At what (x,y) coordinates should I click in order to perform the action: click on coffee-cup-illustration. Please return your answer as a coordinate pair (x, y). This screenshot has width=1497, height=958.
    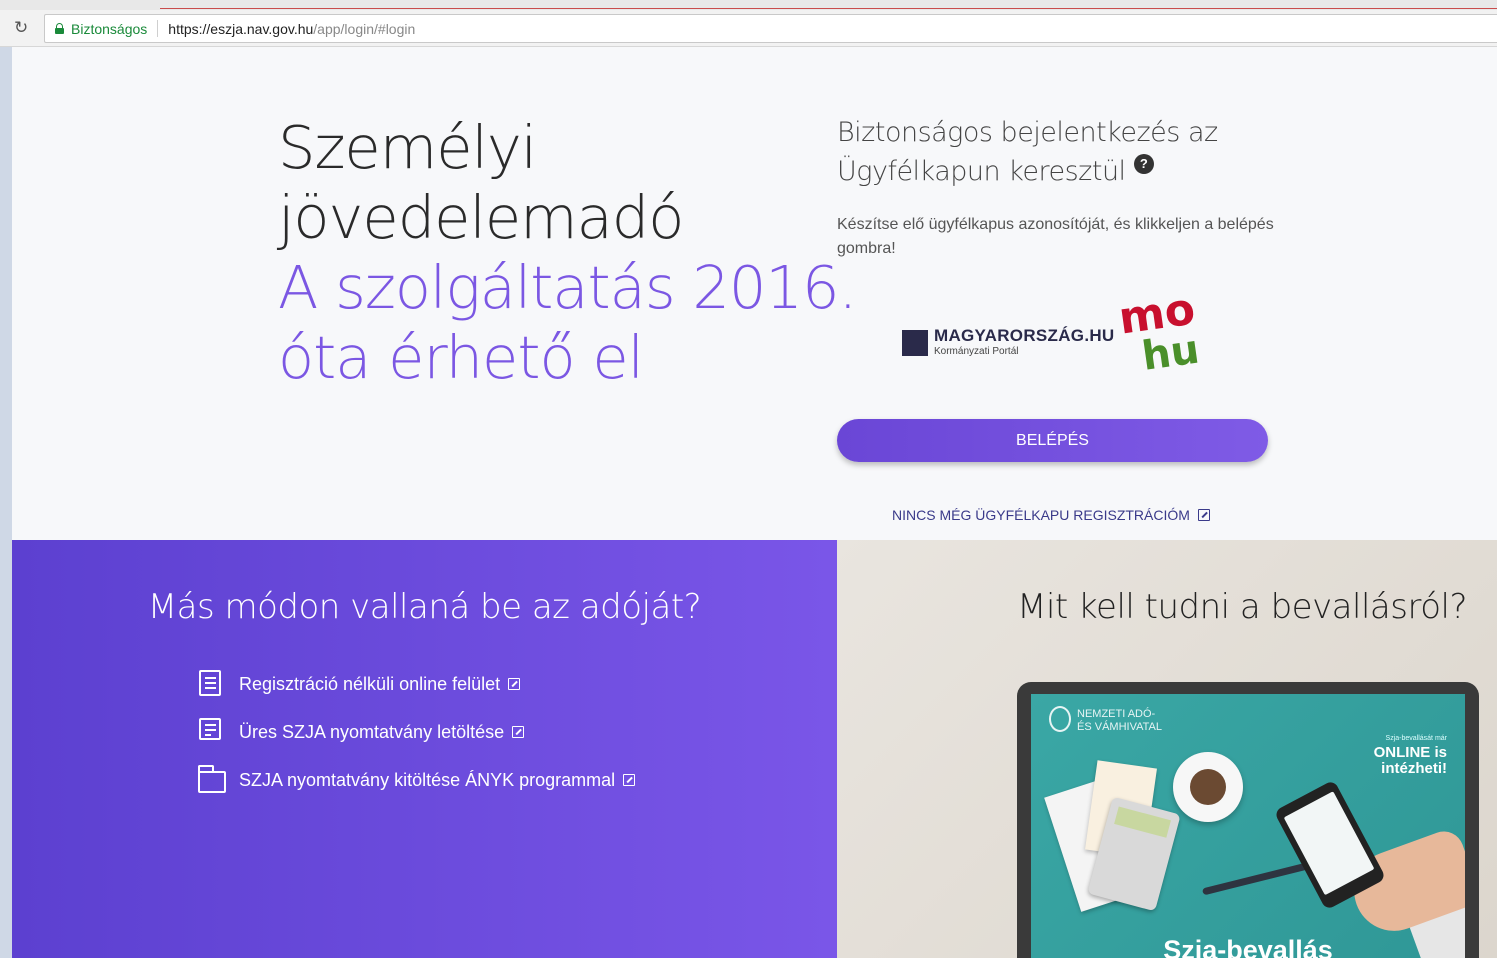
    Looking at the image, I should click on (1208, 787).